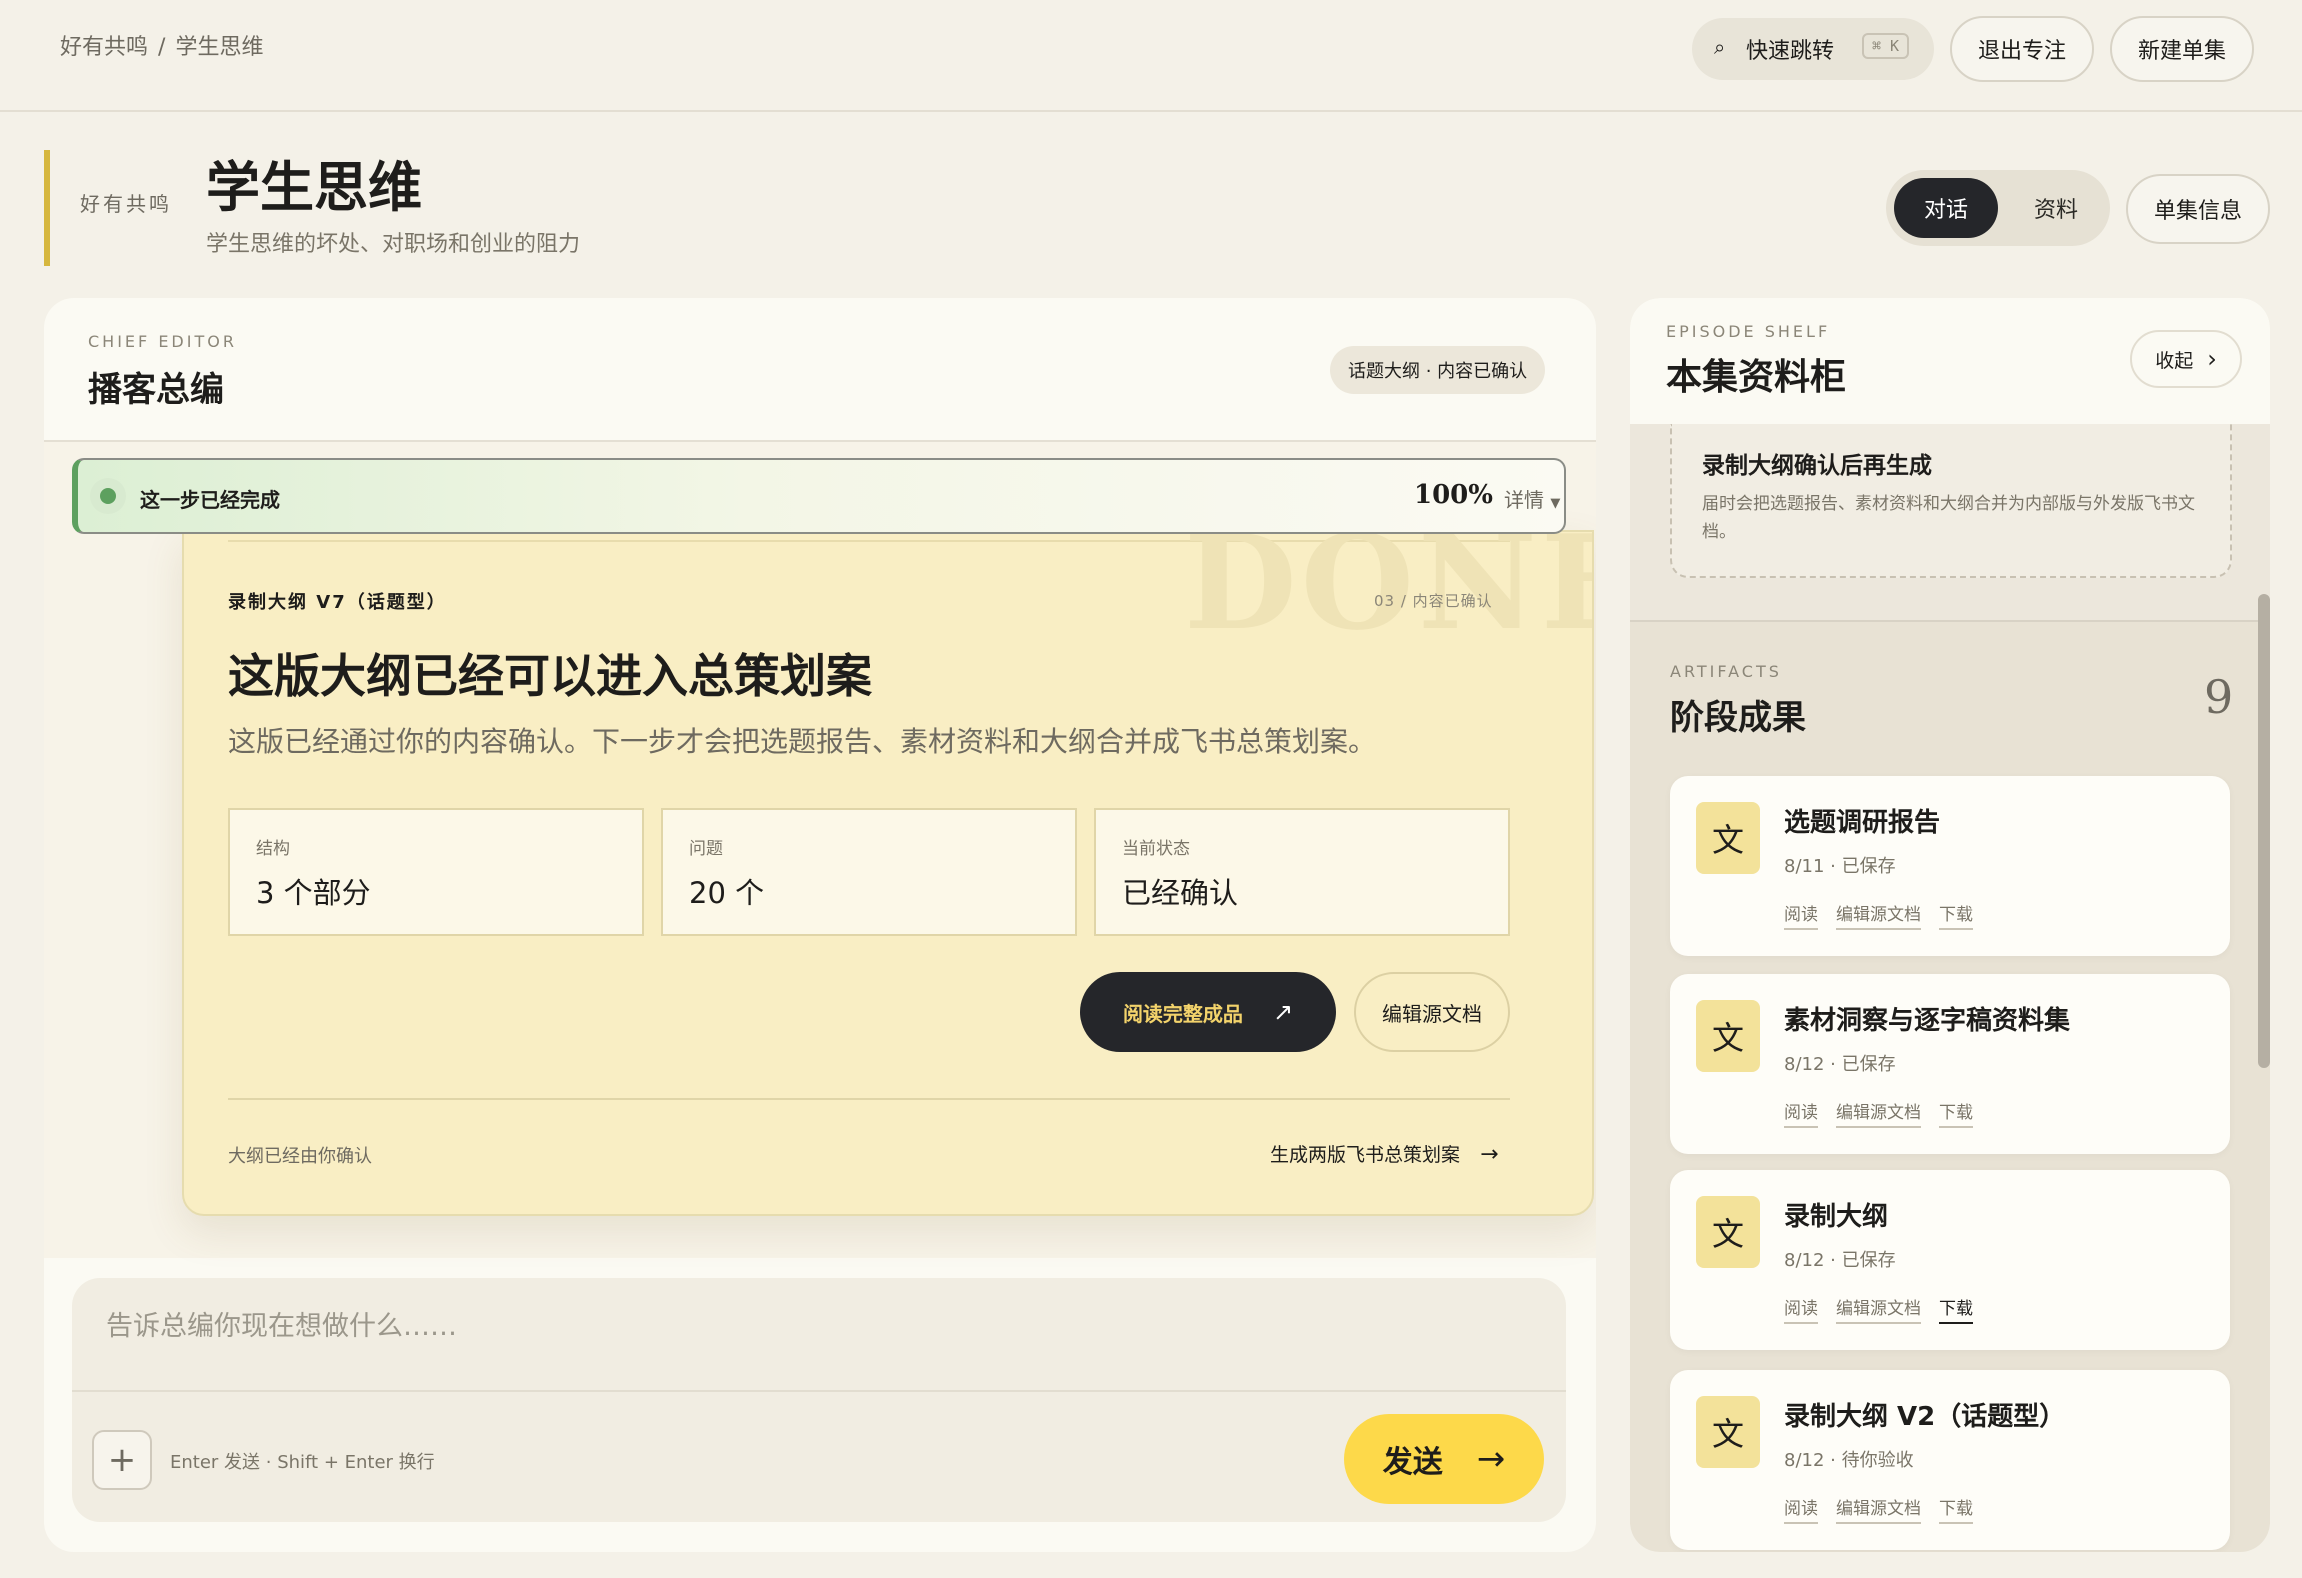 The height and width of the screenshot is (1578, 2302). What do you see at coordinates (337, 602) in the screenshot?
I see `card-label: 录制大纲 V7（话题型）` at bounding box center [337, 602].